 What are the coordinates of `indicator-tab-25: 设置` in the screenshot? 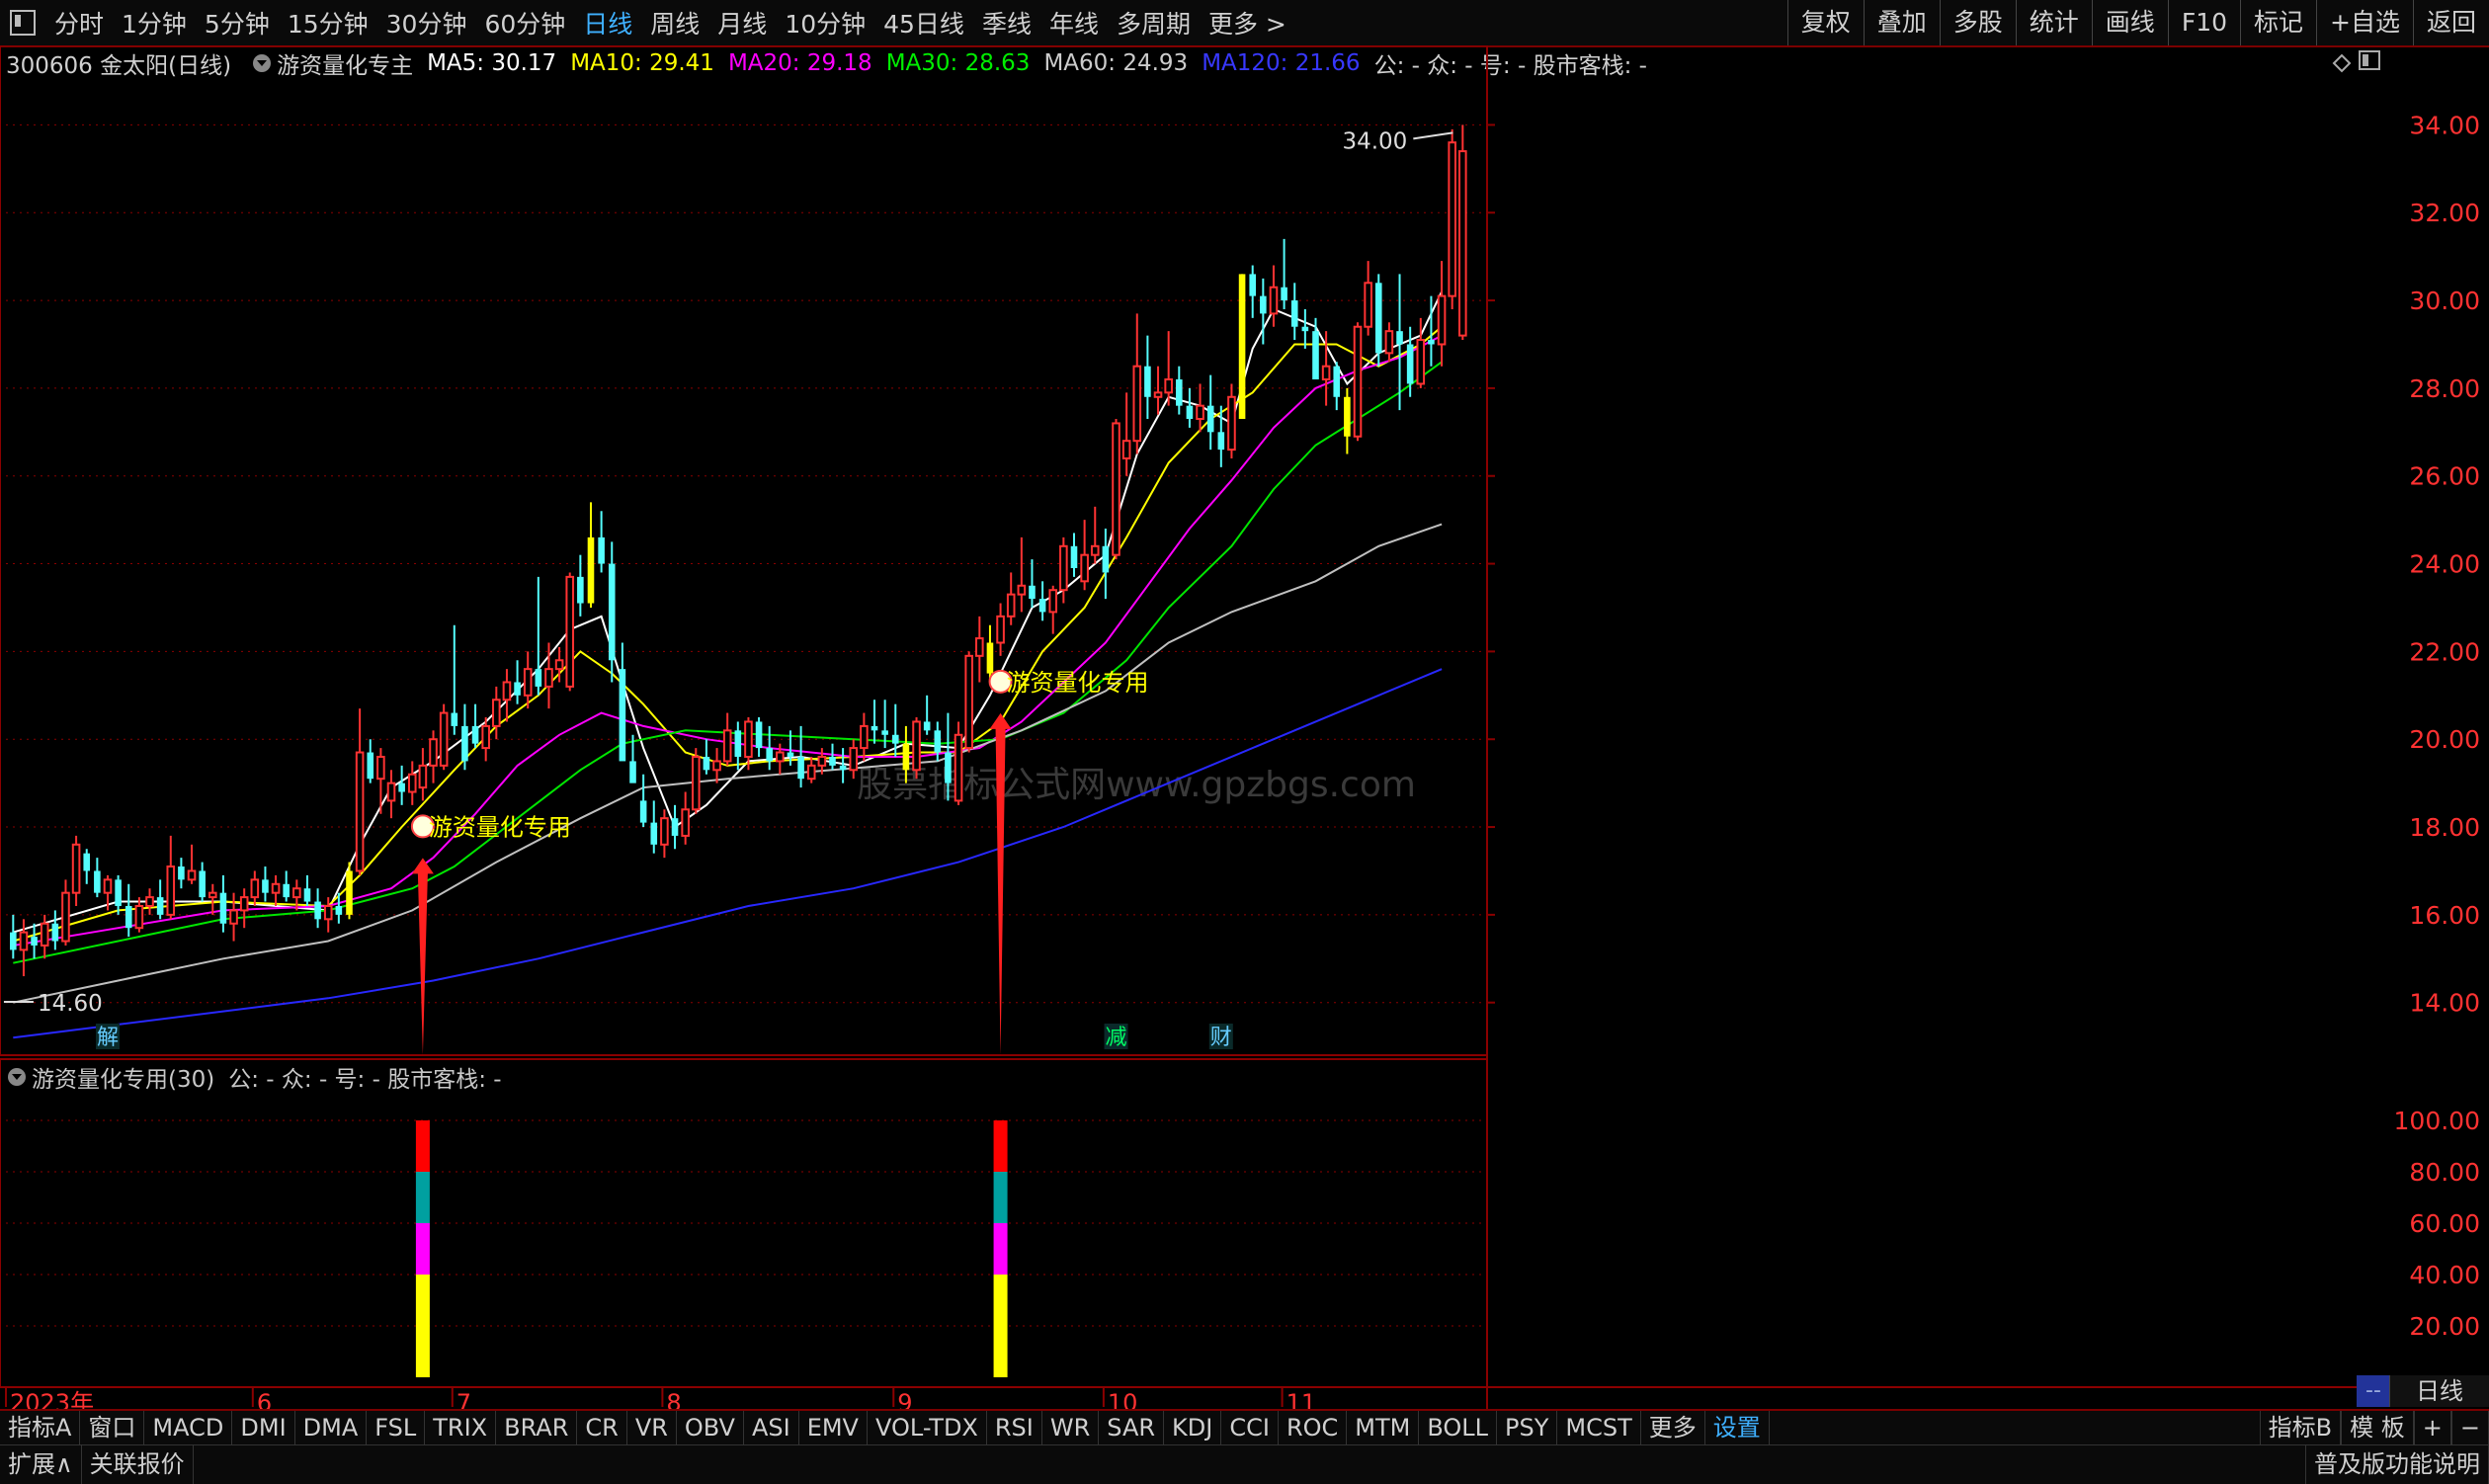 It's located at (1738, 1427).